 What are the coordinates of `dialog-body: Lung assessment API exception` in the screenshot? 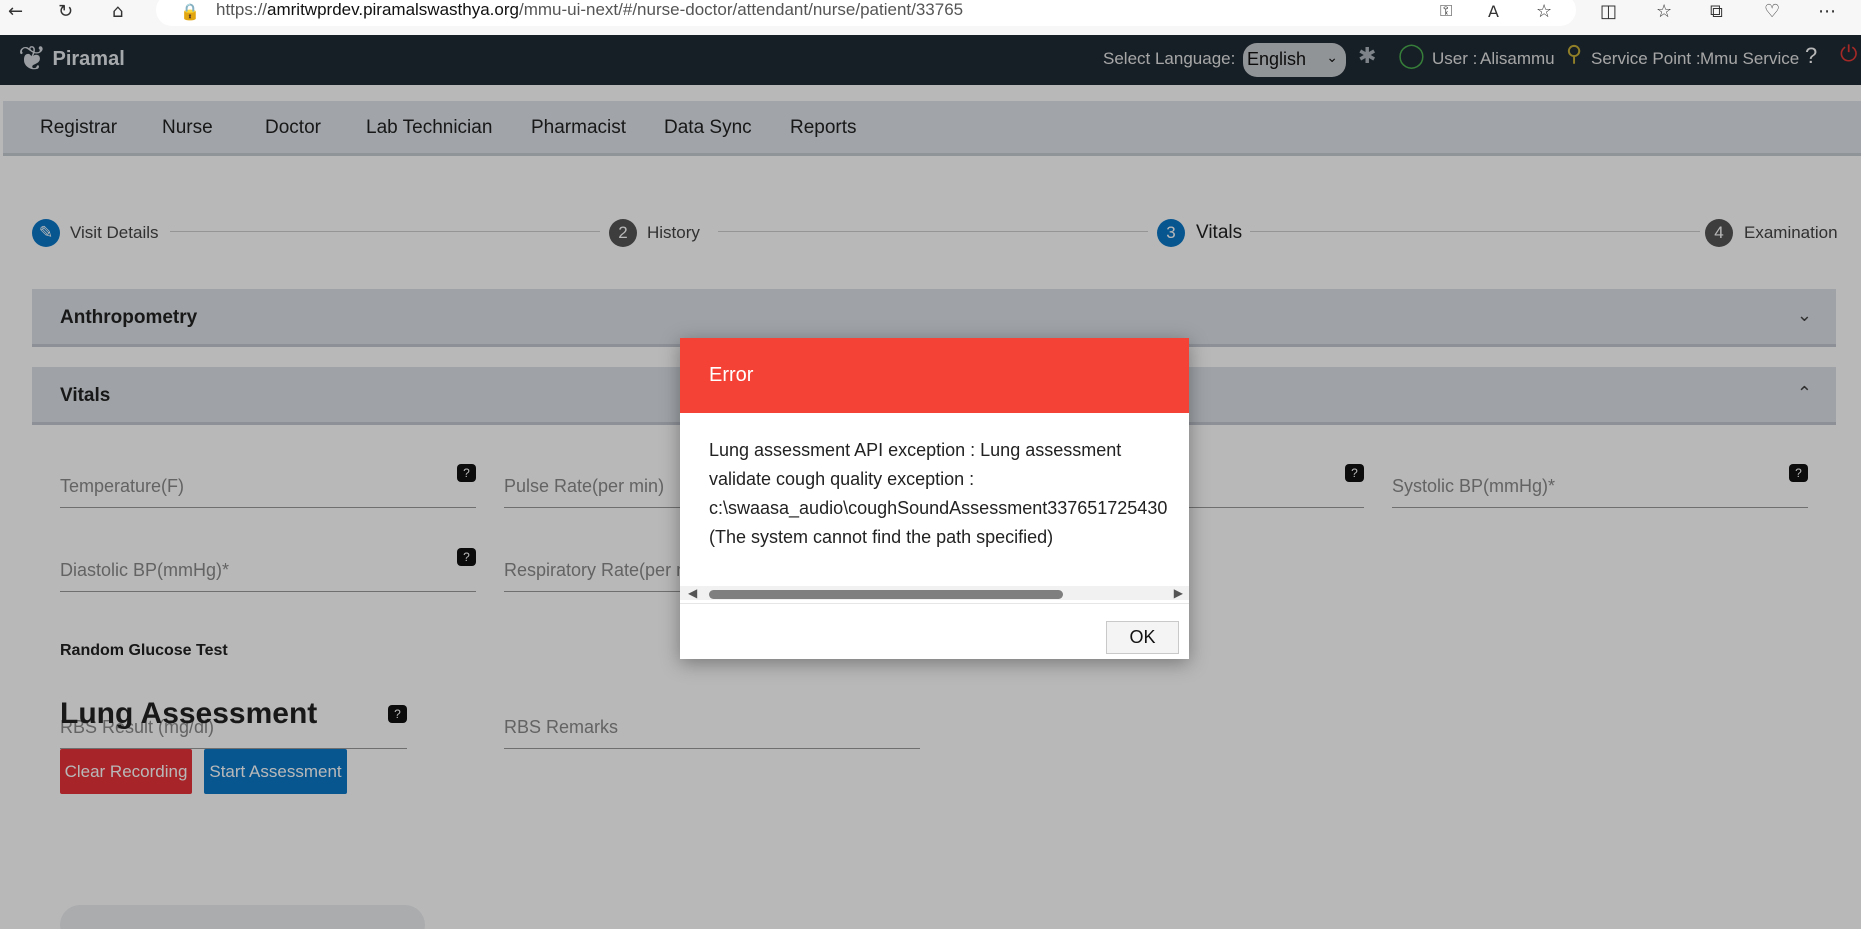 It's located at (934, 498).